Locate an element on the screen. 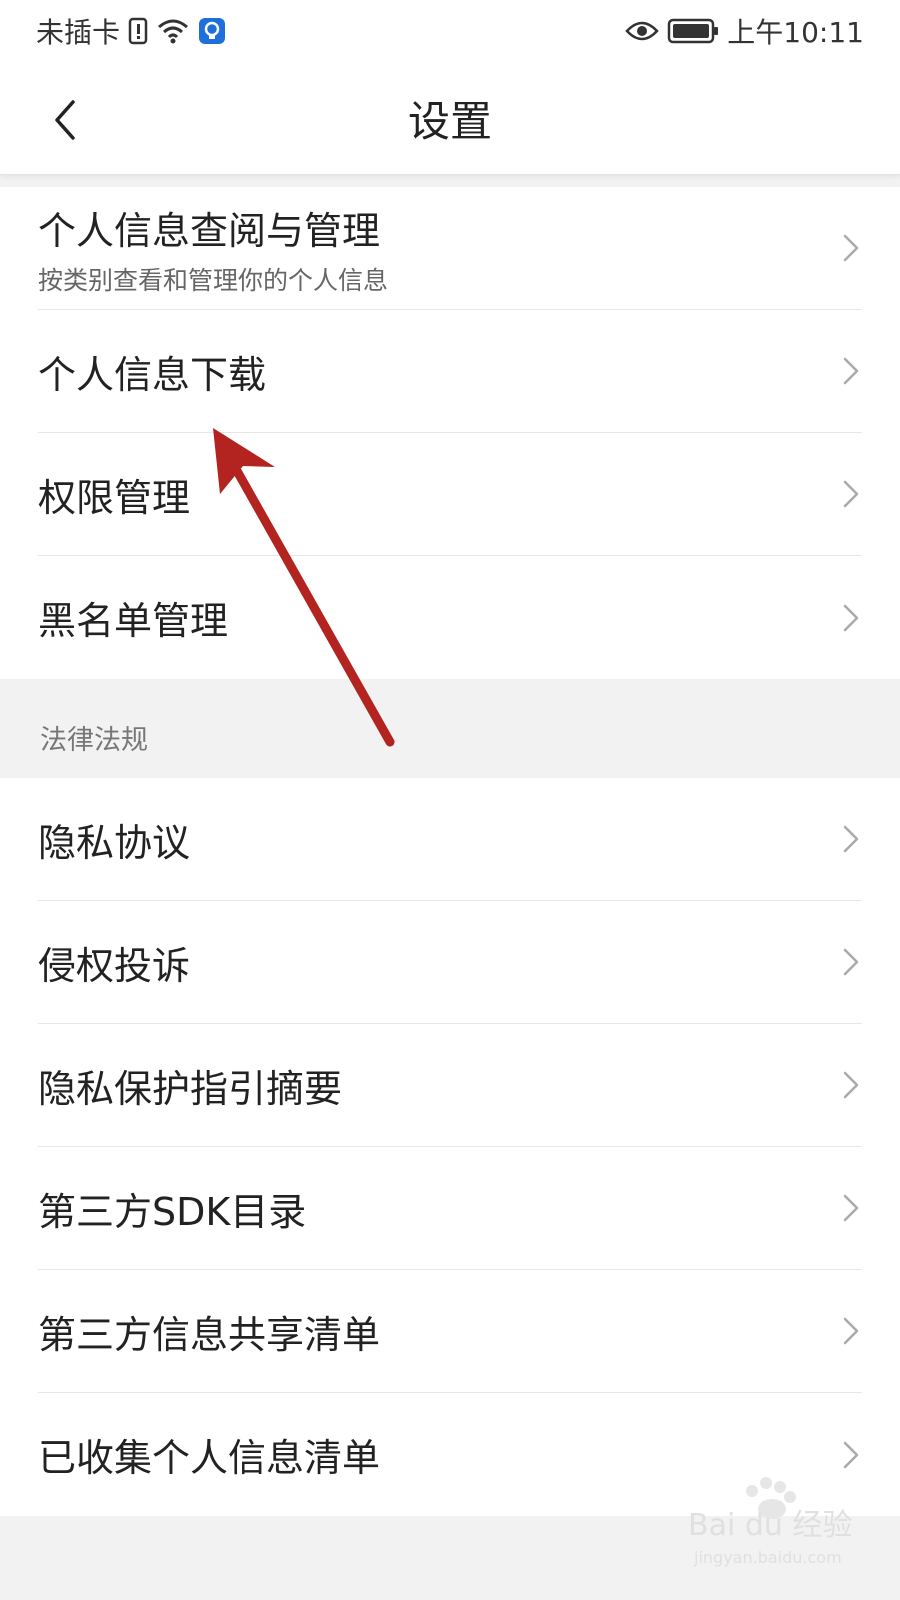  list-item-third-party-sdk: 第三方SDK目录 is located at coordinates (450, 1208).